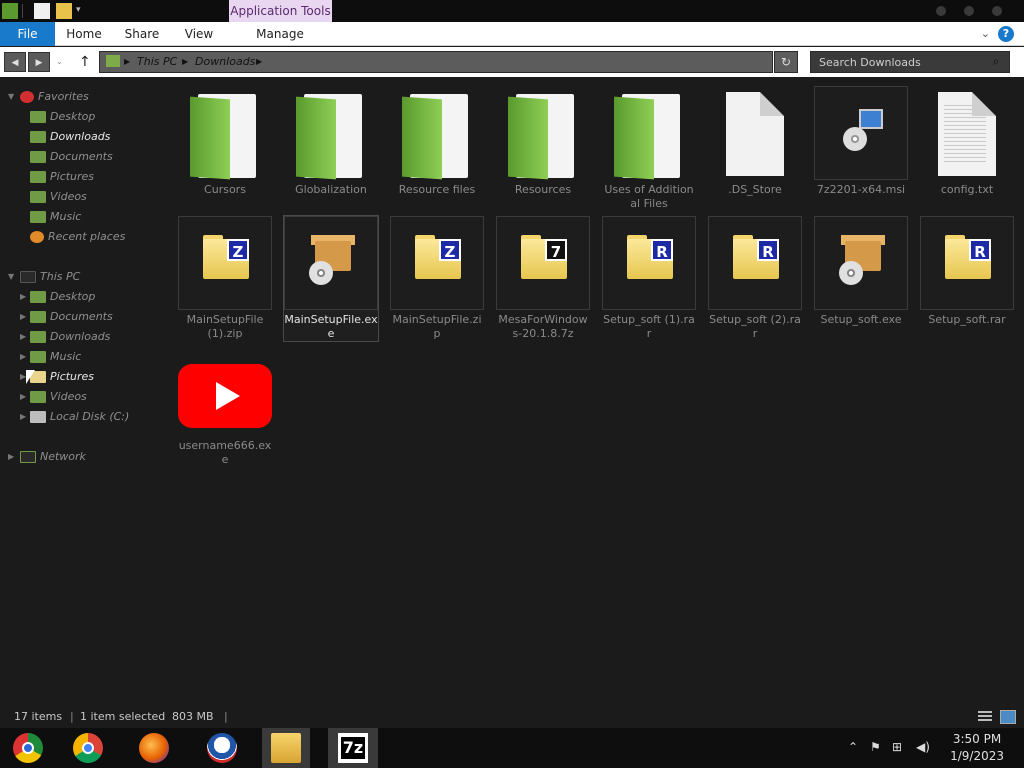  I want to click on taskbar-chrome, so click(88, 748).